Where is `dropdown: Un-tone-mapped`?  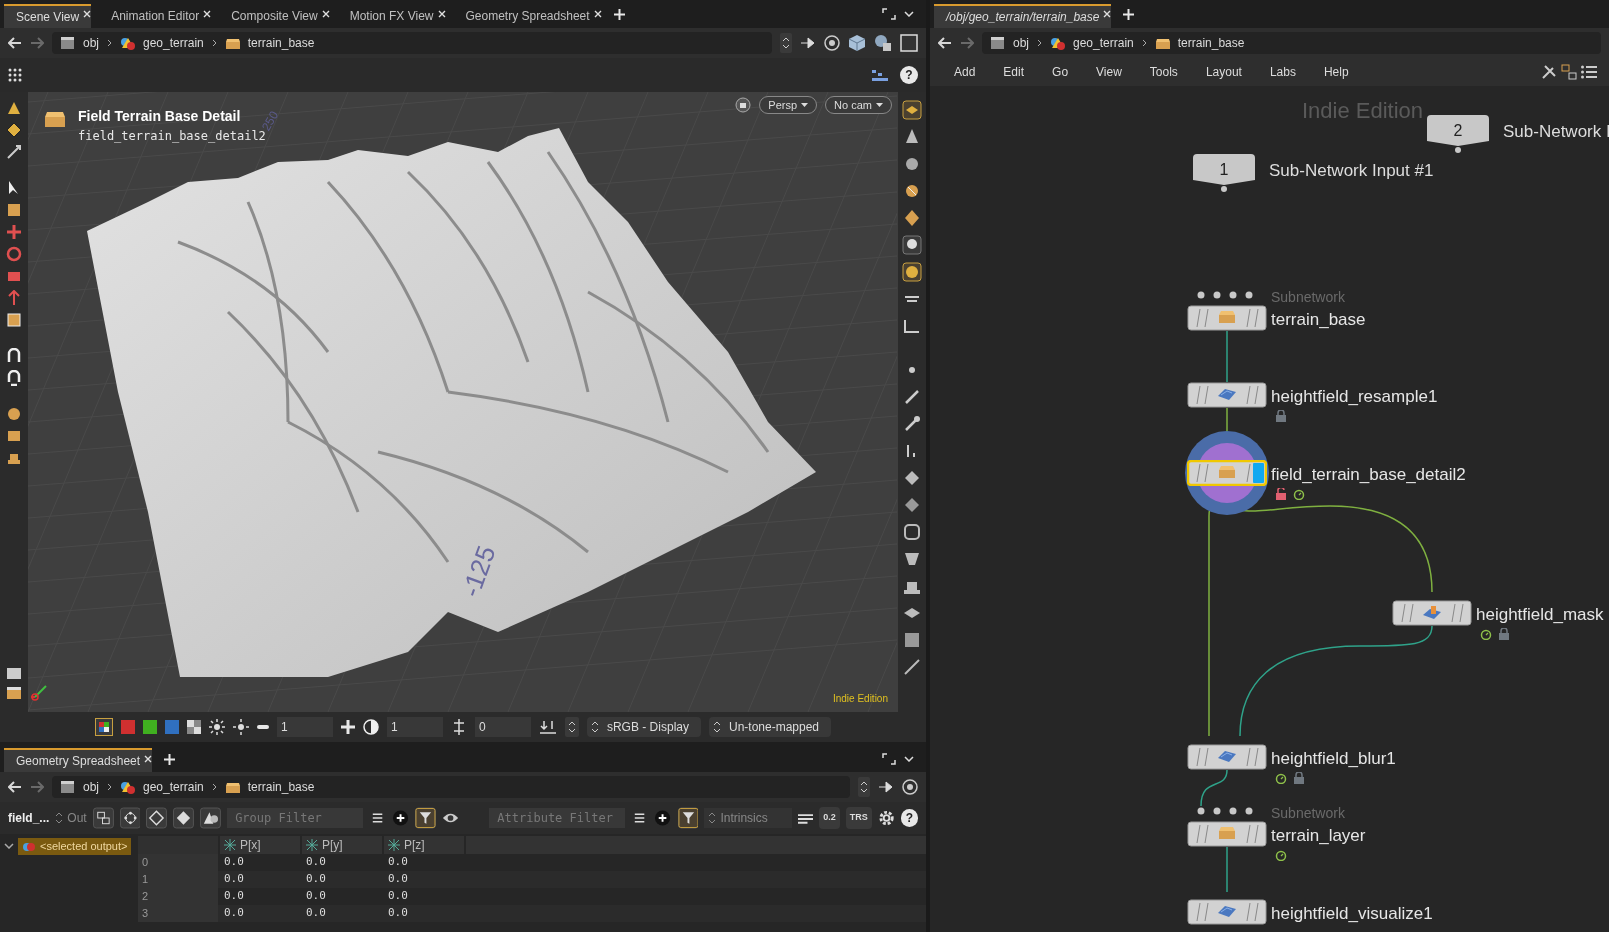
dropdown: Un-tone-mapped is located at coordinates (770, 727).